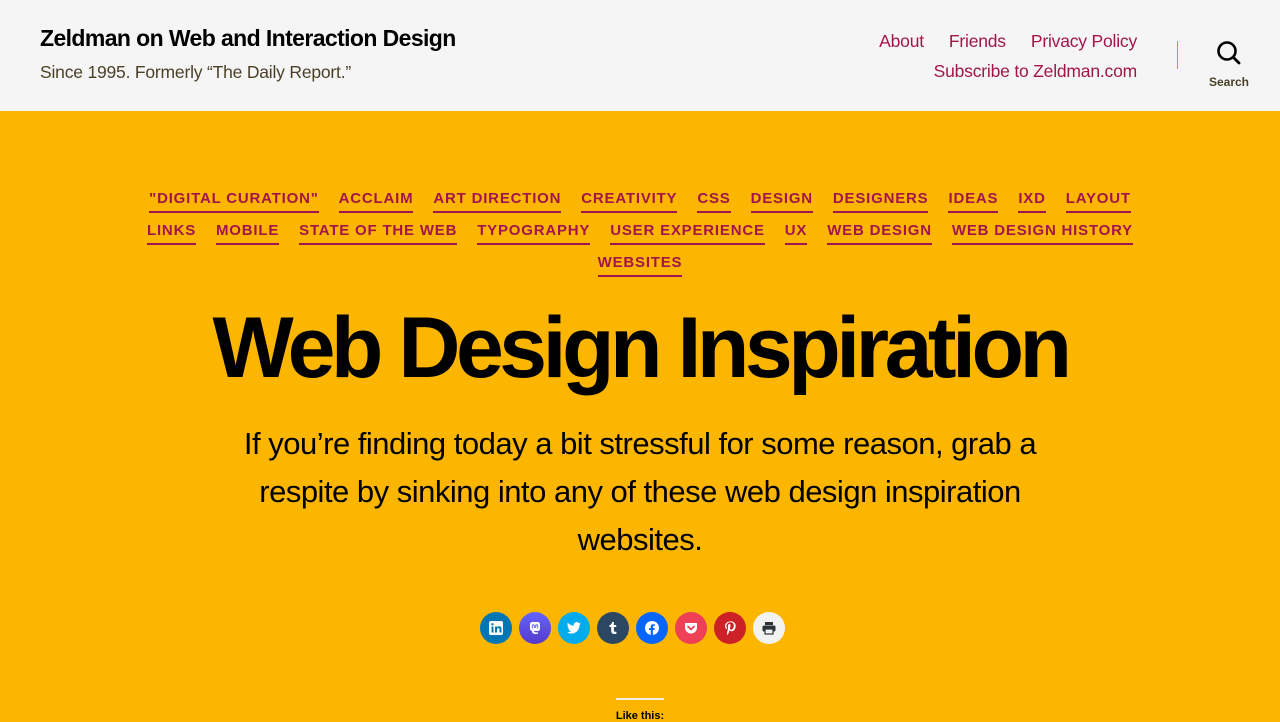 The height and width of the screenshot is (722, 1280). I want to click on share-tumblr-button, so click(613, 628).